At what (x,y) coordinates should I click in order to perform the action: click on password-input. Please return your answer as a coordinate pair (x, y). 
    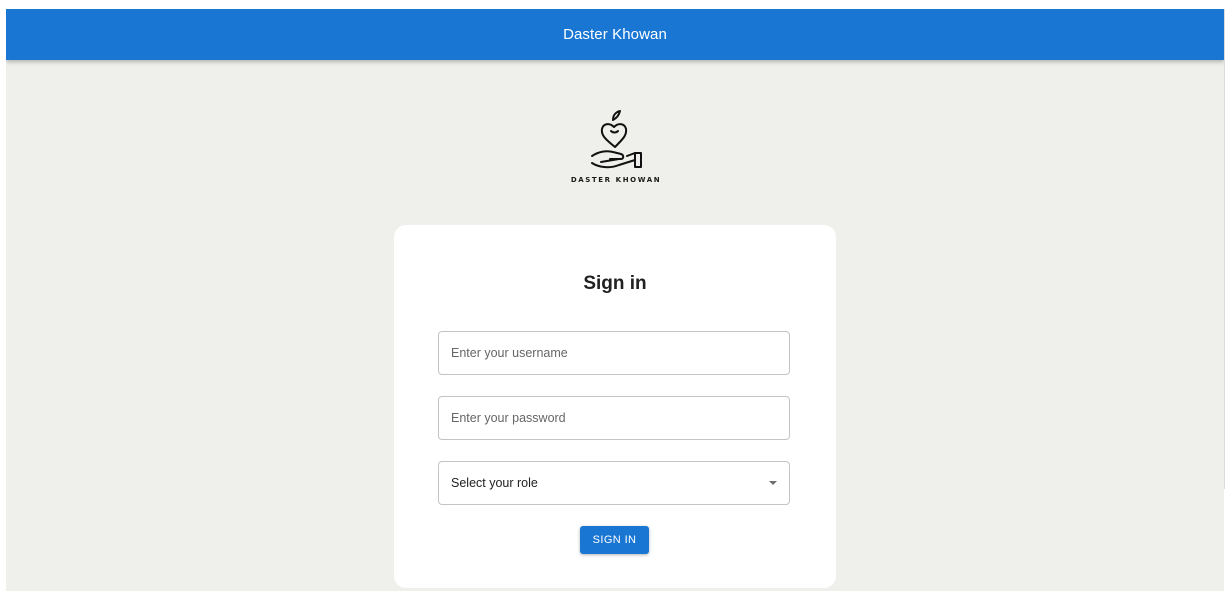
    Looking at the image, I should click on (614, 418).